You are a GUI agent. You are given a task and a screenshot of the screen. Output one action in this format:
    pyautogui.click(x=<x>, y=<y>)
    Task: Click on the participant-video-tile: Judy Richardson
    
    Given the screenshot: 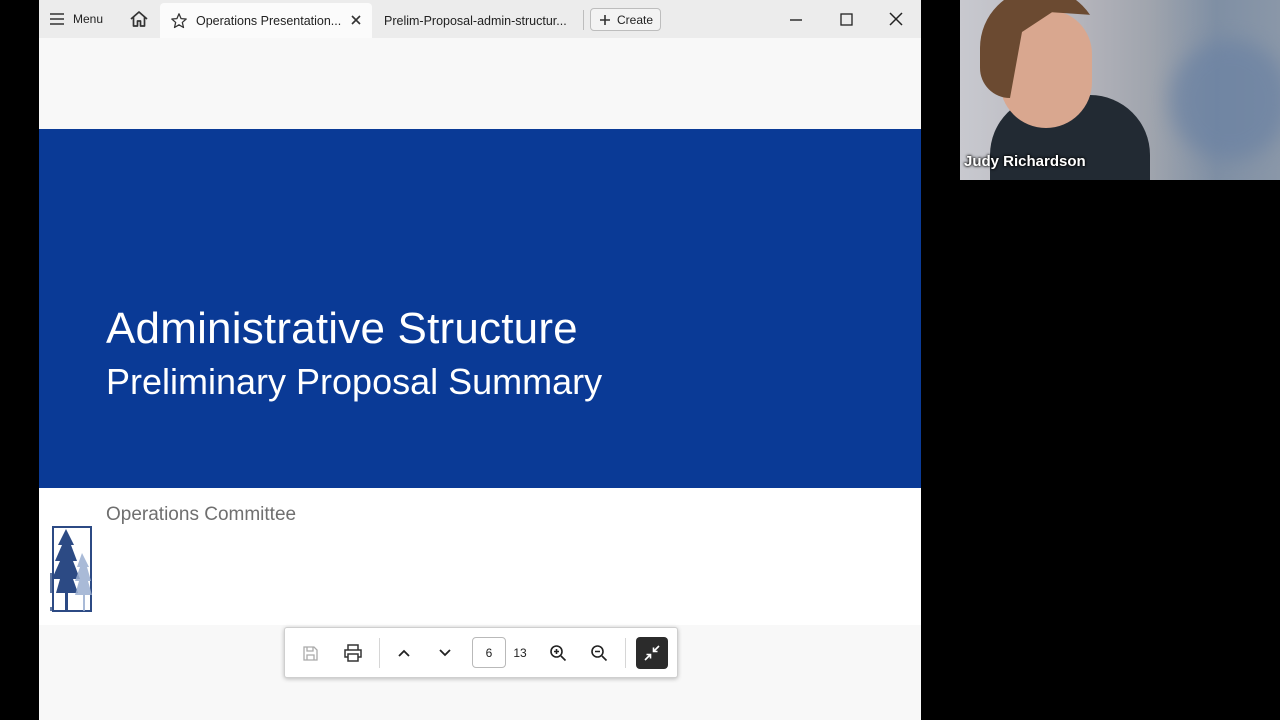 What is the action you would take?
    pyautogui.click(x=1120, y=90)
    